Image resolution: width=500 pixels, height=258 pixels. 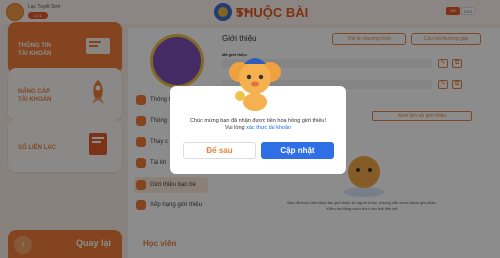 What do you see at coordinates (268, 128) in the screenshot?
I see `verify-account-link: xác thực tài khoản` at bounding box center [268, 128].